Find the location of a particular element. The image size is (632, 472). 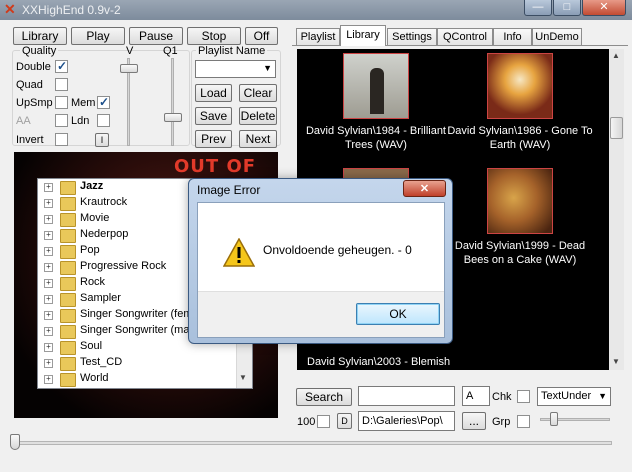

v-label: V is located at coordinates (130, 51).